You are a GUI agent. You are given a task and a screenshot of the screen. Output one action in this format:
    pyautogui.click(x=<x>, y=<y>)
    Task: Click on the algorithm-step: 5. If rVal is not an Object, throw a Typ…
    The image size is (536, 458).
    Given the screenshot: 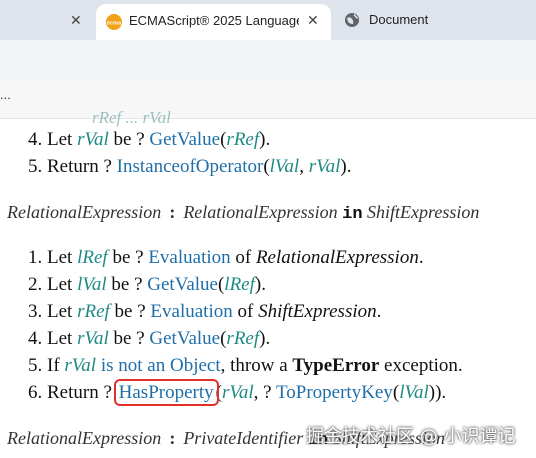 What is the action you would take?
    pyautogui.click(x=245, y=365)
    